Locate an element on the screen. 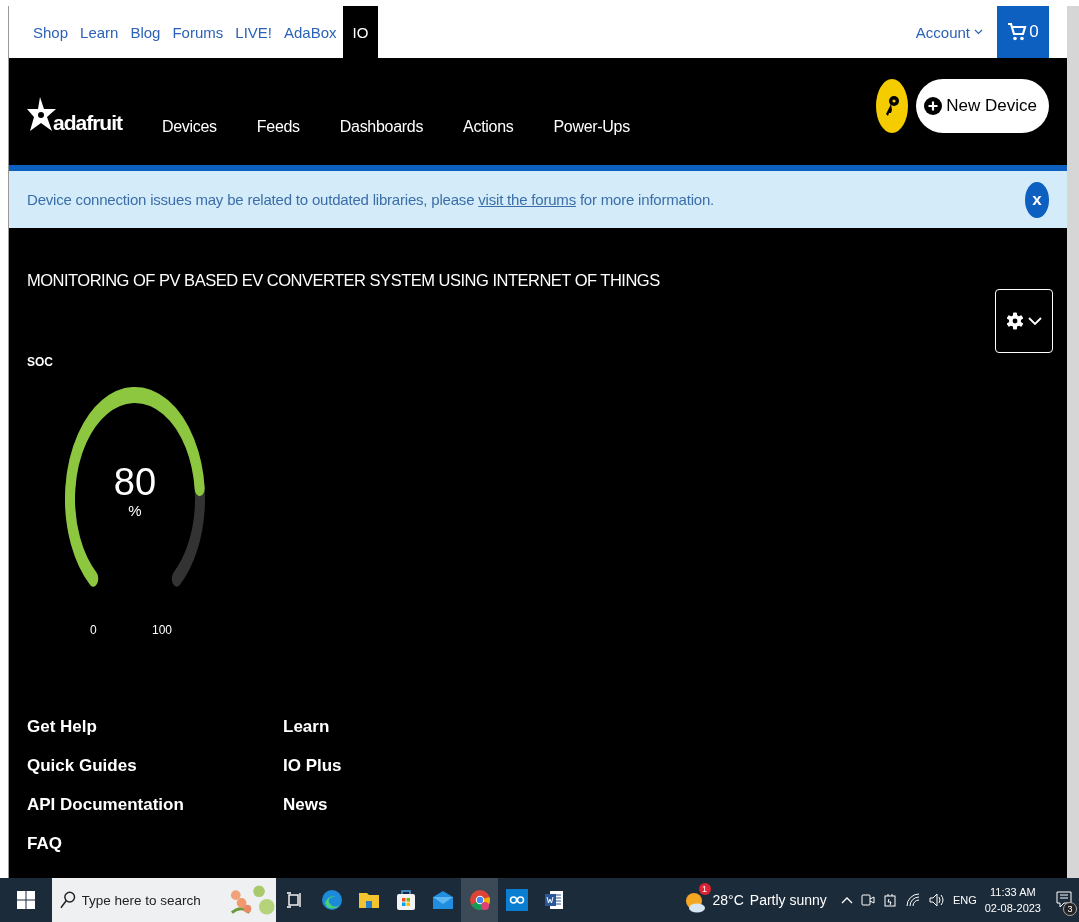 This screenshot has width=1079, height=922. footer-link: Learn is located at coordinates (411, 727).